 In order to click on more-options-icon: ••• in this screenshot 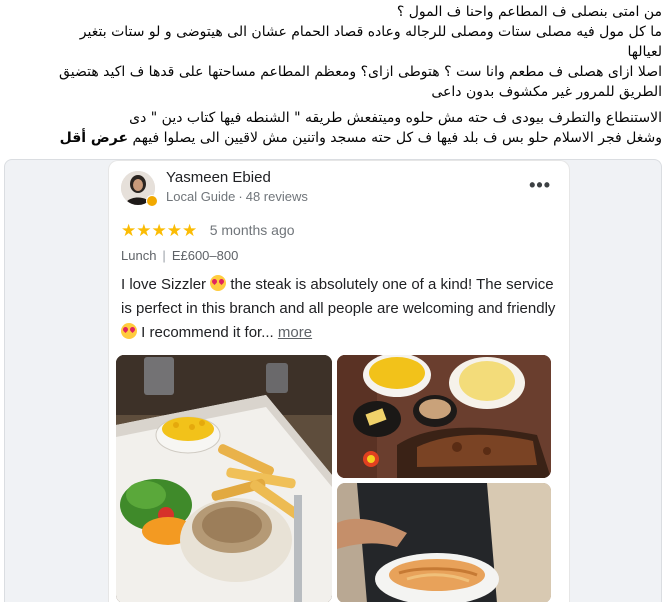, I will do `click(540, 185)`.